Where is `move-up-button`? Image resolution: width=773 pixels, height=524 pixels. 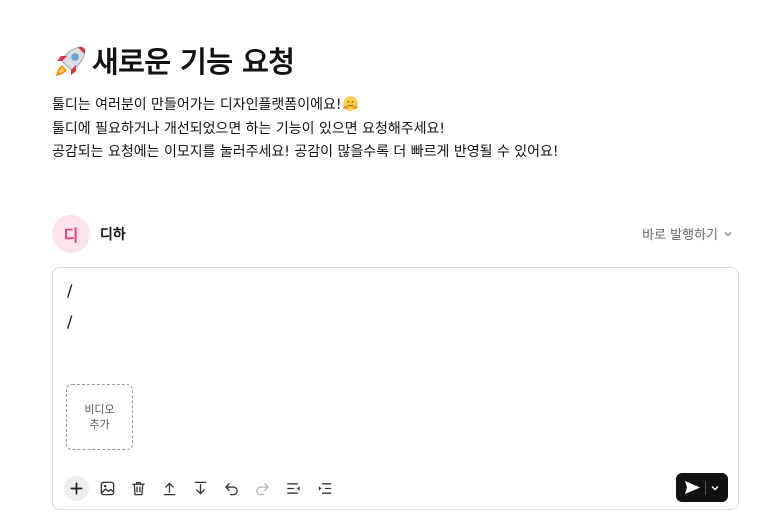
move-up-button is located at coordinates (169, 488).